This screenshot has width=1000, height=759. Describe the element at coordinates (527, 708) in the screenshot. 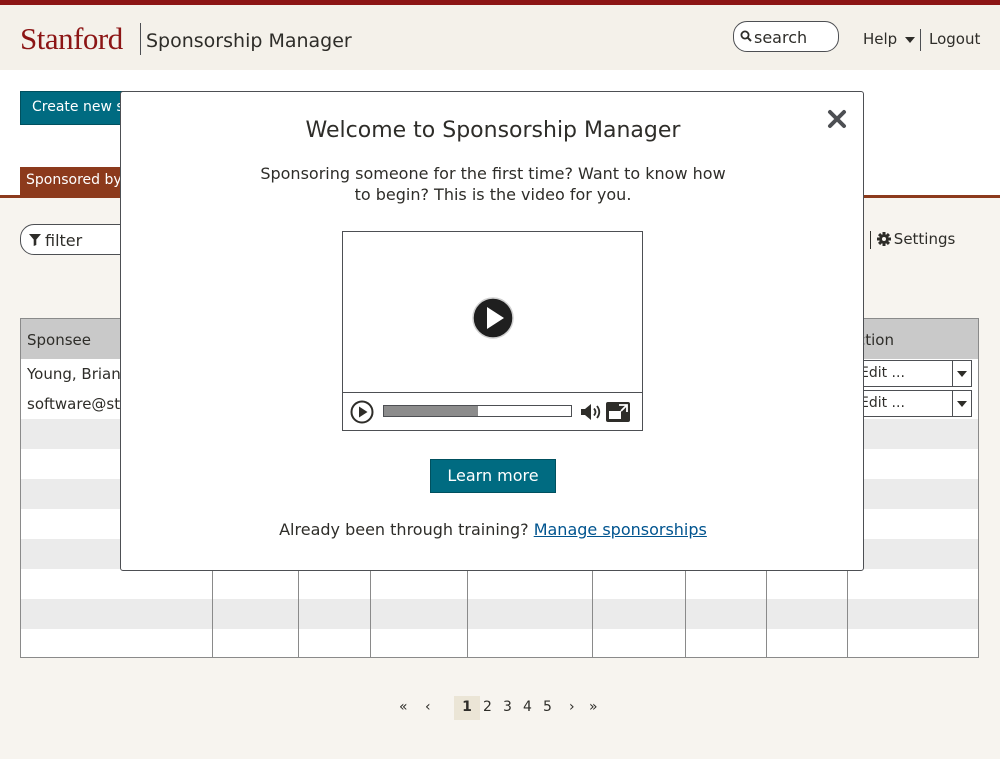

I see `page-4-button: 4` at that location.